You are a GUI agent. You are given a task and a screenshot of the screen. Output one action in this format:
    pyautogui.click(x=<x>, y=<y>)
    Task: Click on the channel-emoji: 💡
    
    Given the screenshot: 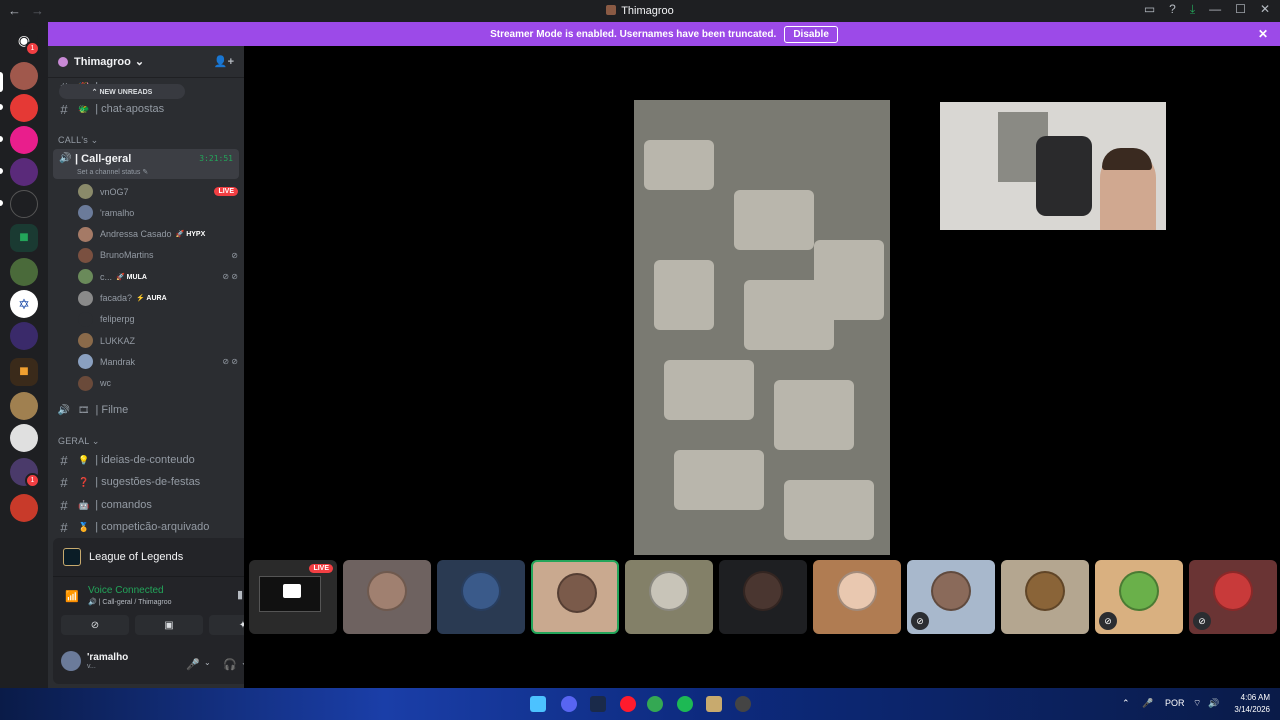 What is the action you would take?
    pyautogui.click(x=84, y=459)
    